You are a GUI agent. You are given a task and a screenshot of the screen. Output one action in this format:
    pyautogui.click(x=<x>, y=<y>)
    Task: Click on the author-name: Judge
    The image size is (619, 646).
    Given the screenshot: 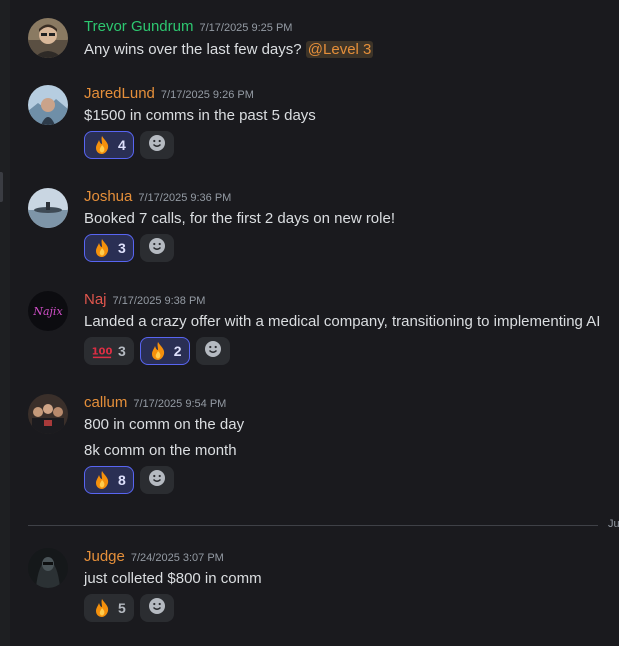 What is the action you would take?
    pyautogui.click(x=104, y=556)
    